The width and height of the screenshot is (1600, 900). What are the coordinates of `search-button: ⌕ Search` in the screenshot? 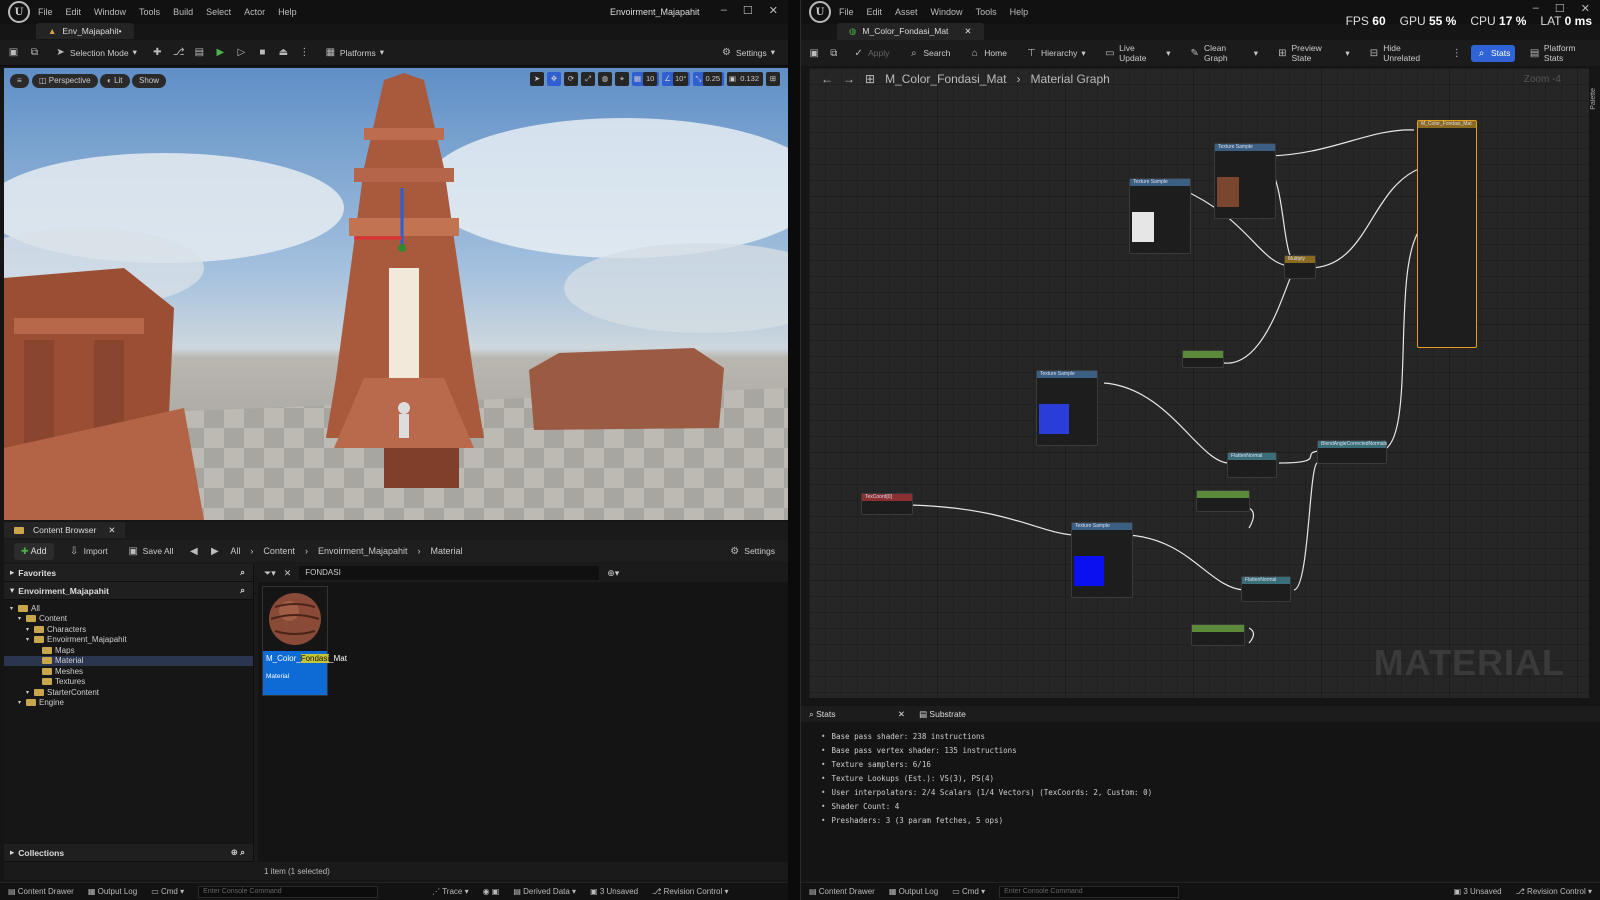 It's located at (929, 53).